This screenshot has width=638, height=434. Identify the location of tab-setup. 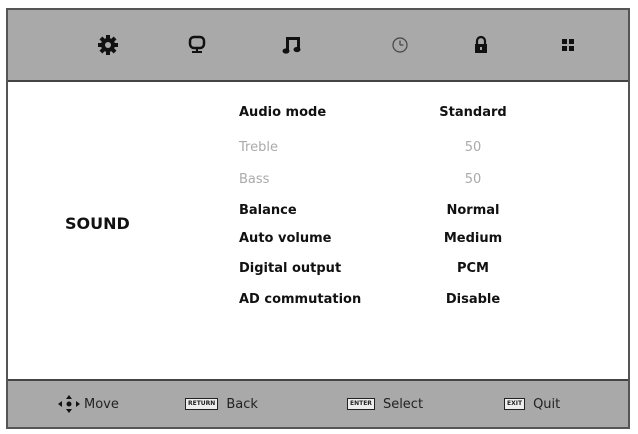
(568, 45).